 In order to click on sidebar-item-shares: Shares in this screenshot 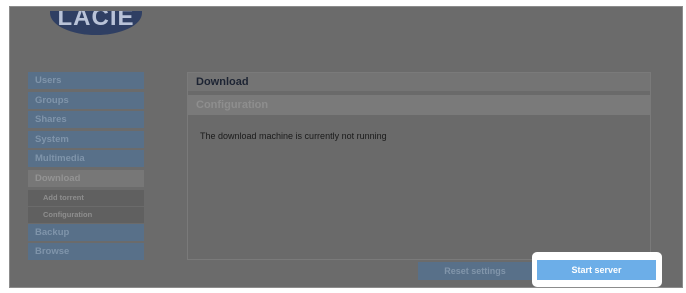, I will do `click(86, 120)`.